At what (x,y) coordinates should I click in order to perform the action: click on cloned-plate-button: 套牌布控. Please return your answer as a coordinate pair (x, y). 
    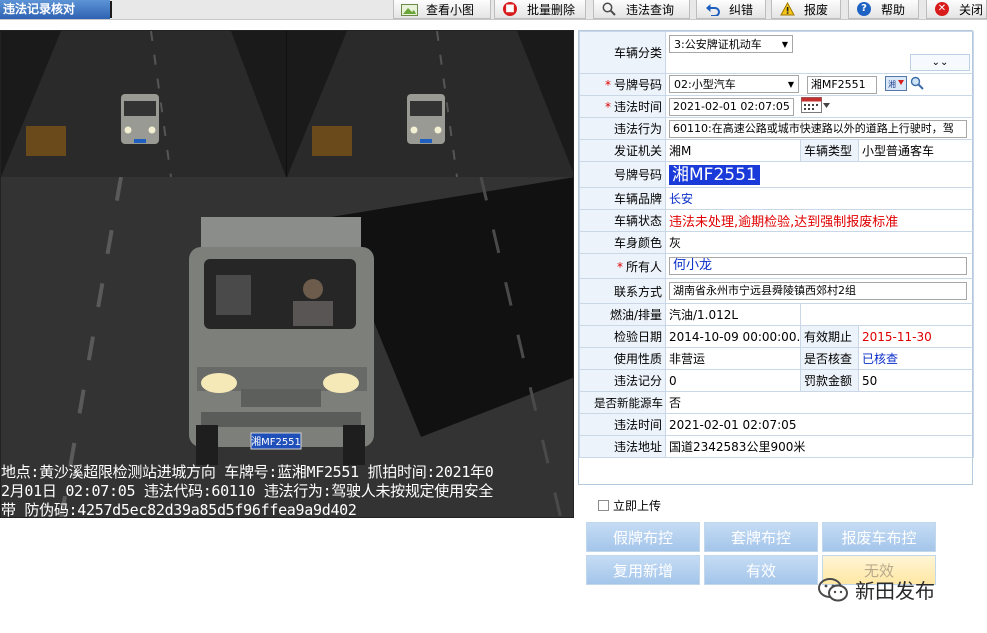
    Looking at the image, I should click on (761, 537).